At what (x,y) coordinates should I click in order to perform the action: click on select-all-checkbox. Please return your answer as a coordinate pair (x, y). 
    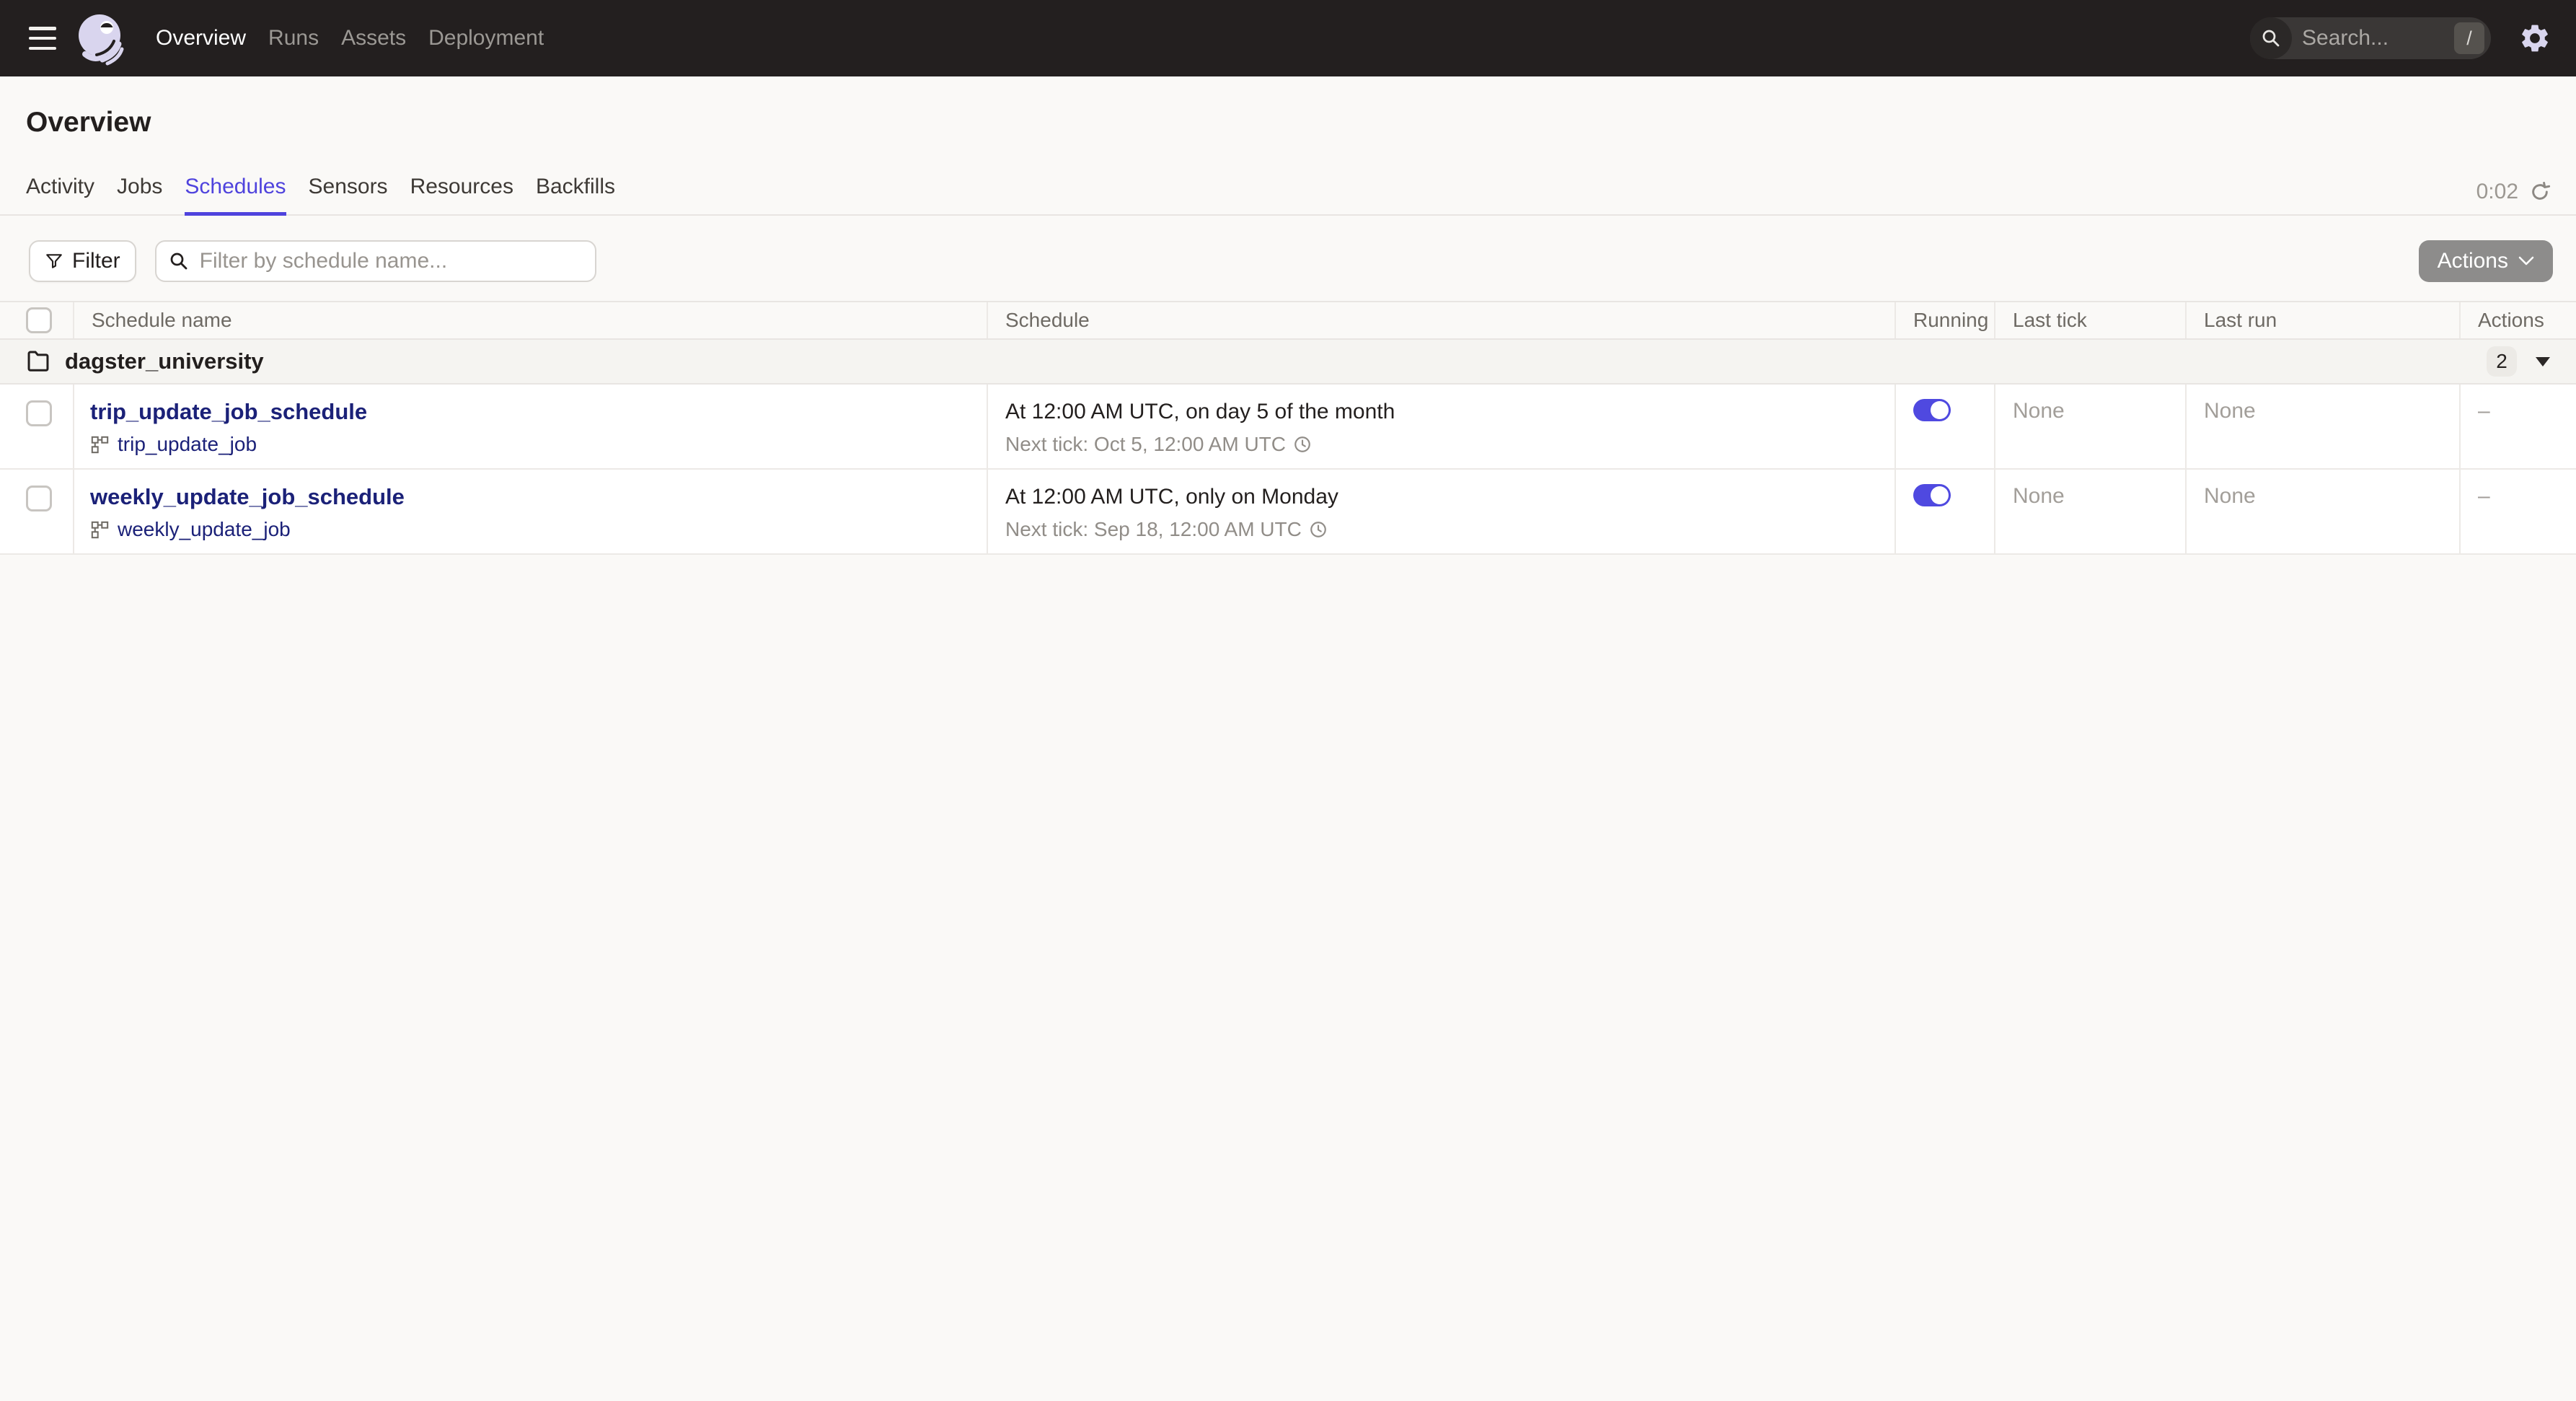
    Looking at the image, I should click on (39, 320).